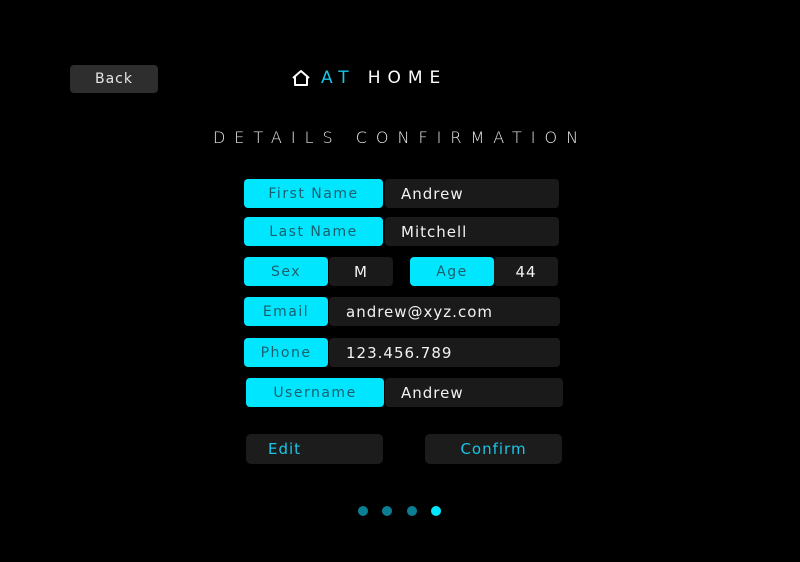  What do you see at coordinates (452, 271) in the screenshot?
I see `age-label: Age` at bounding box center [452, 271].